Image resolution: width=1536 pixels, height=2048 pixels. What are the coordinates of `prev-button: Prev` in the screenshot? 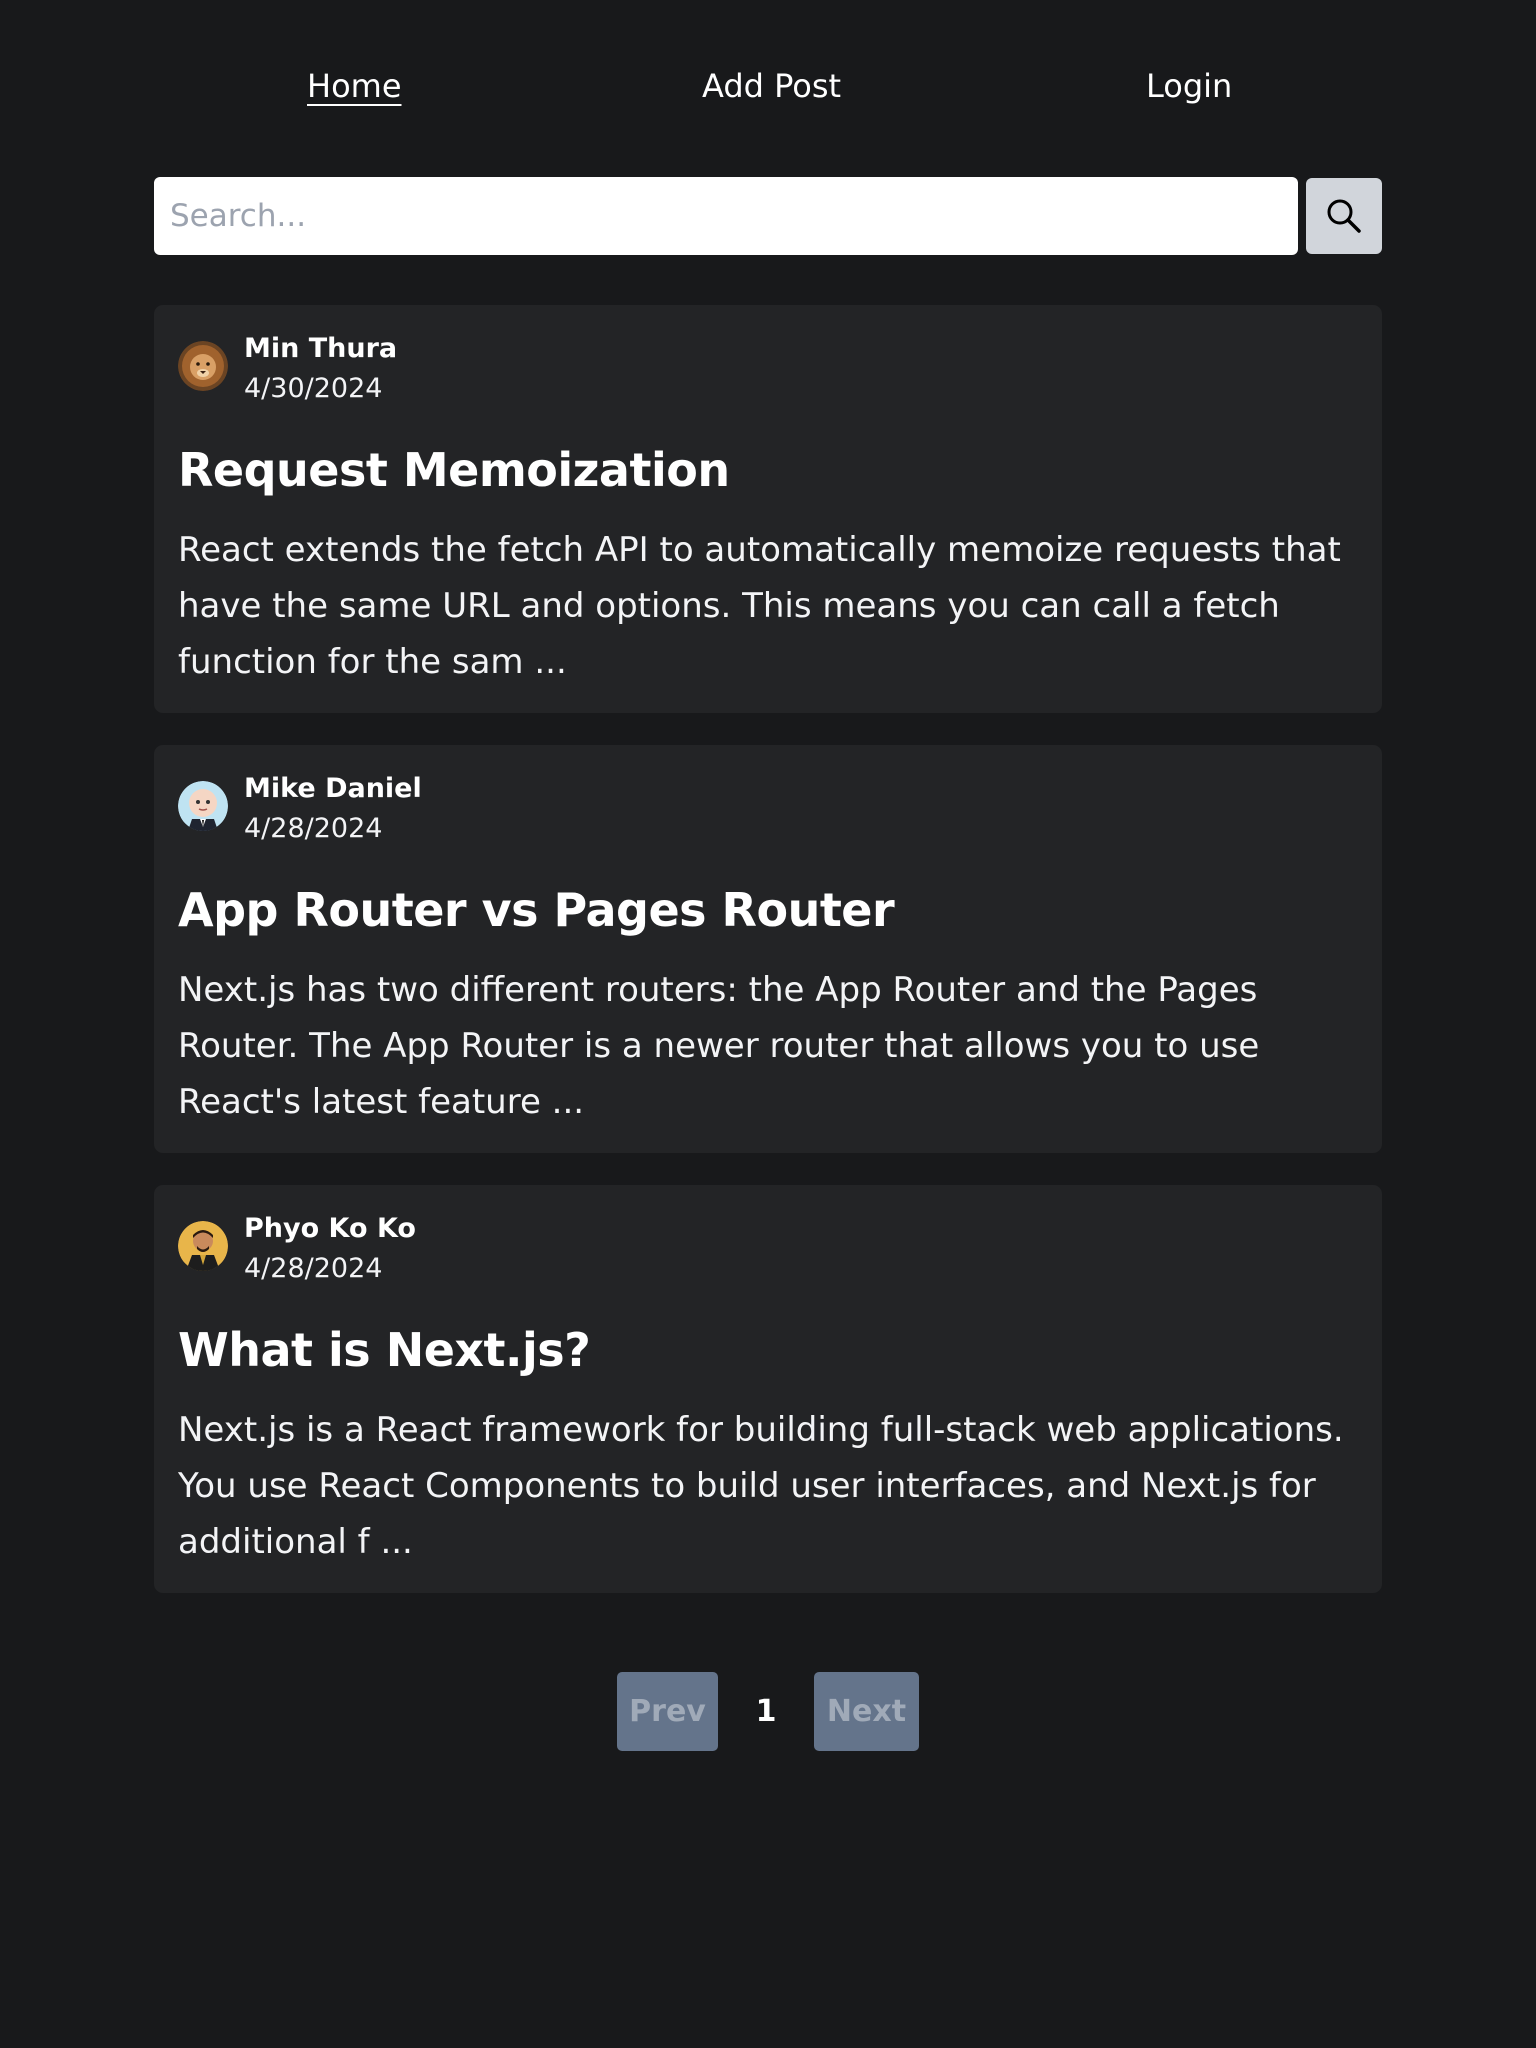 It's located at (667, 1711).